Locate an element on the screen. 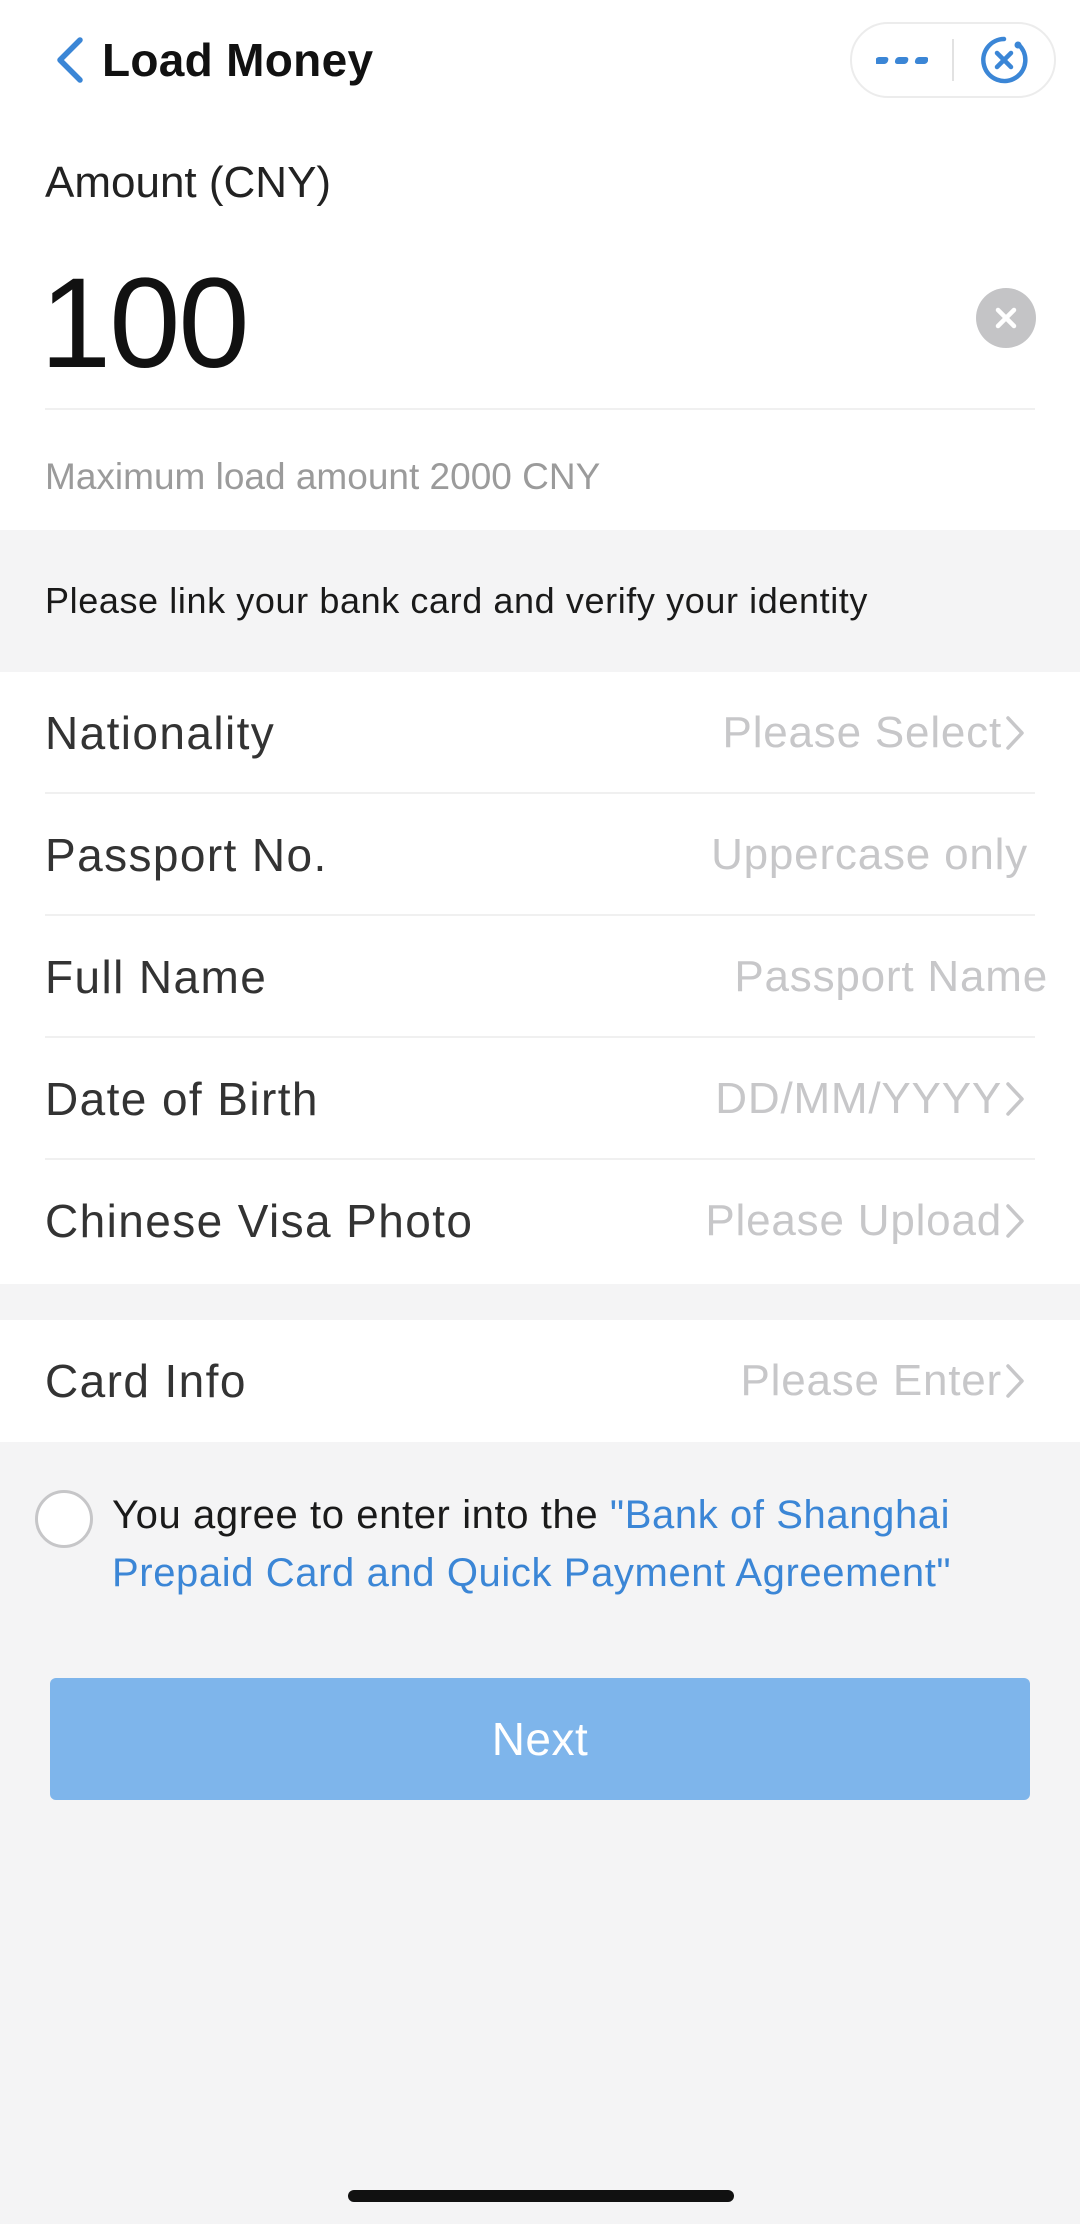 The width and height of the screenshot is (1080, 2224). card-info-value: Please Enter is located at coordinates (871, 1380).